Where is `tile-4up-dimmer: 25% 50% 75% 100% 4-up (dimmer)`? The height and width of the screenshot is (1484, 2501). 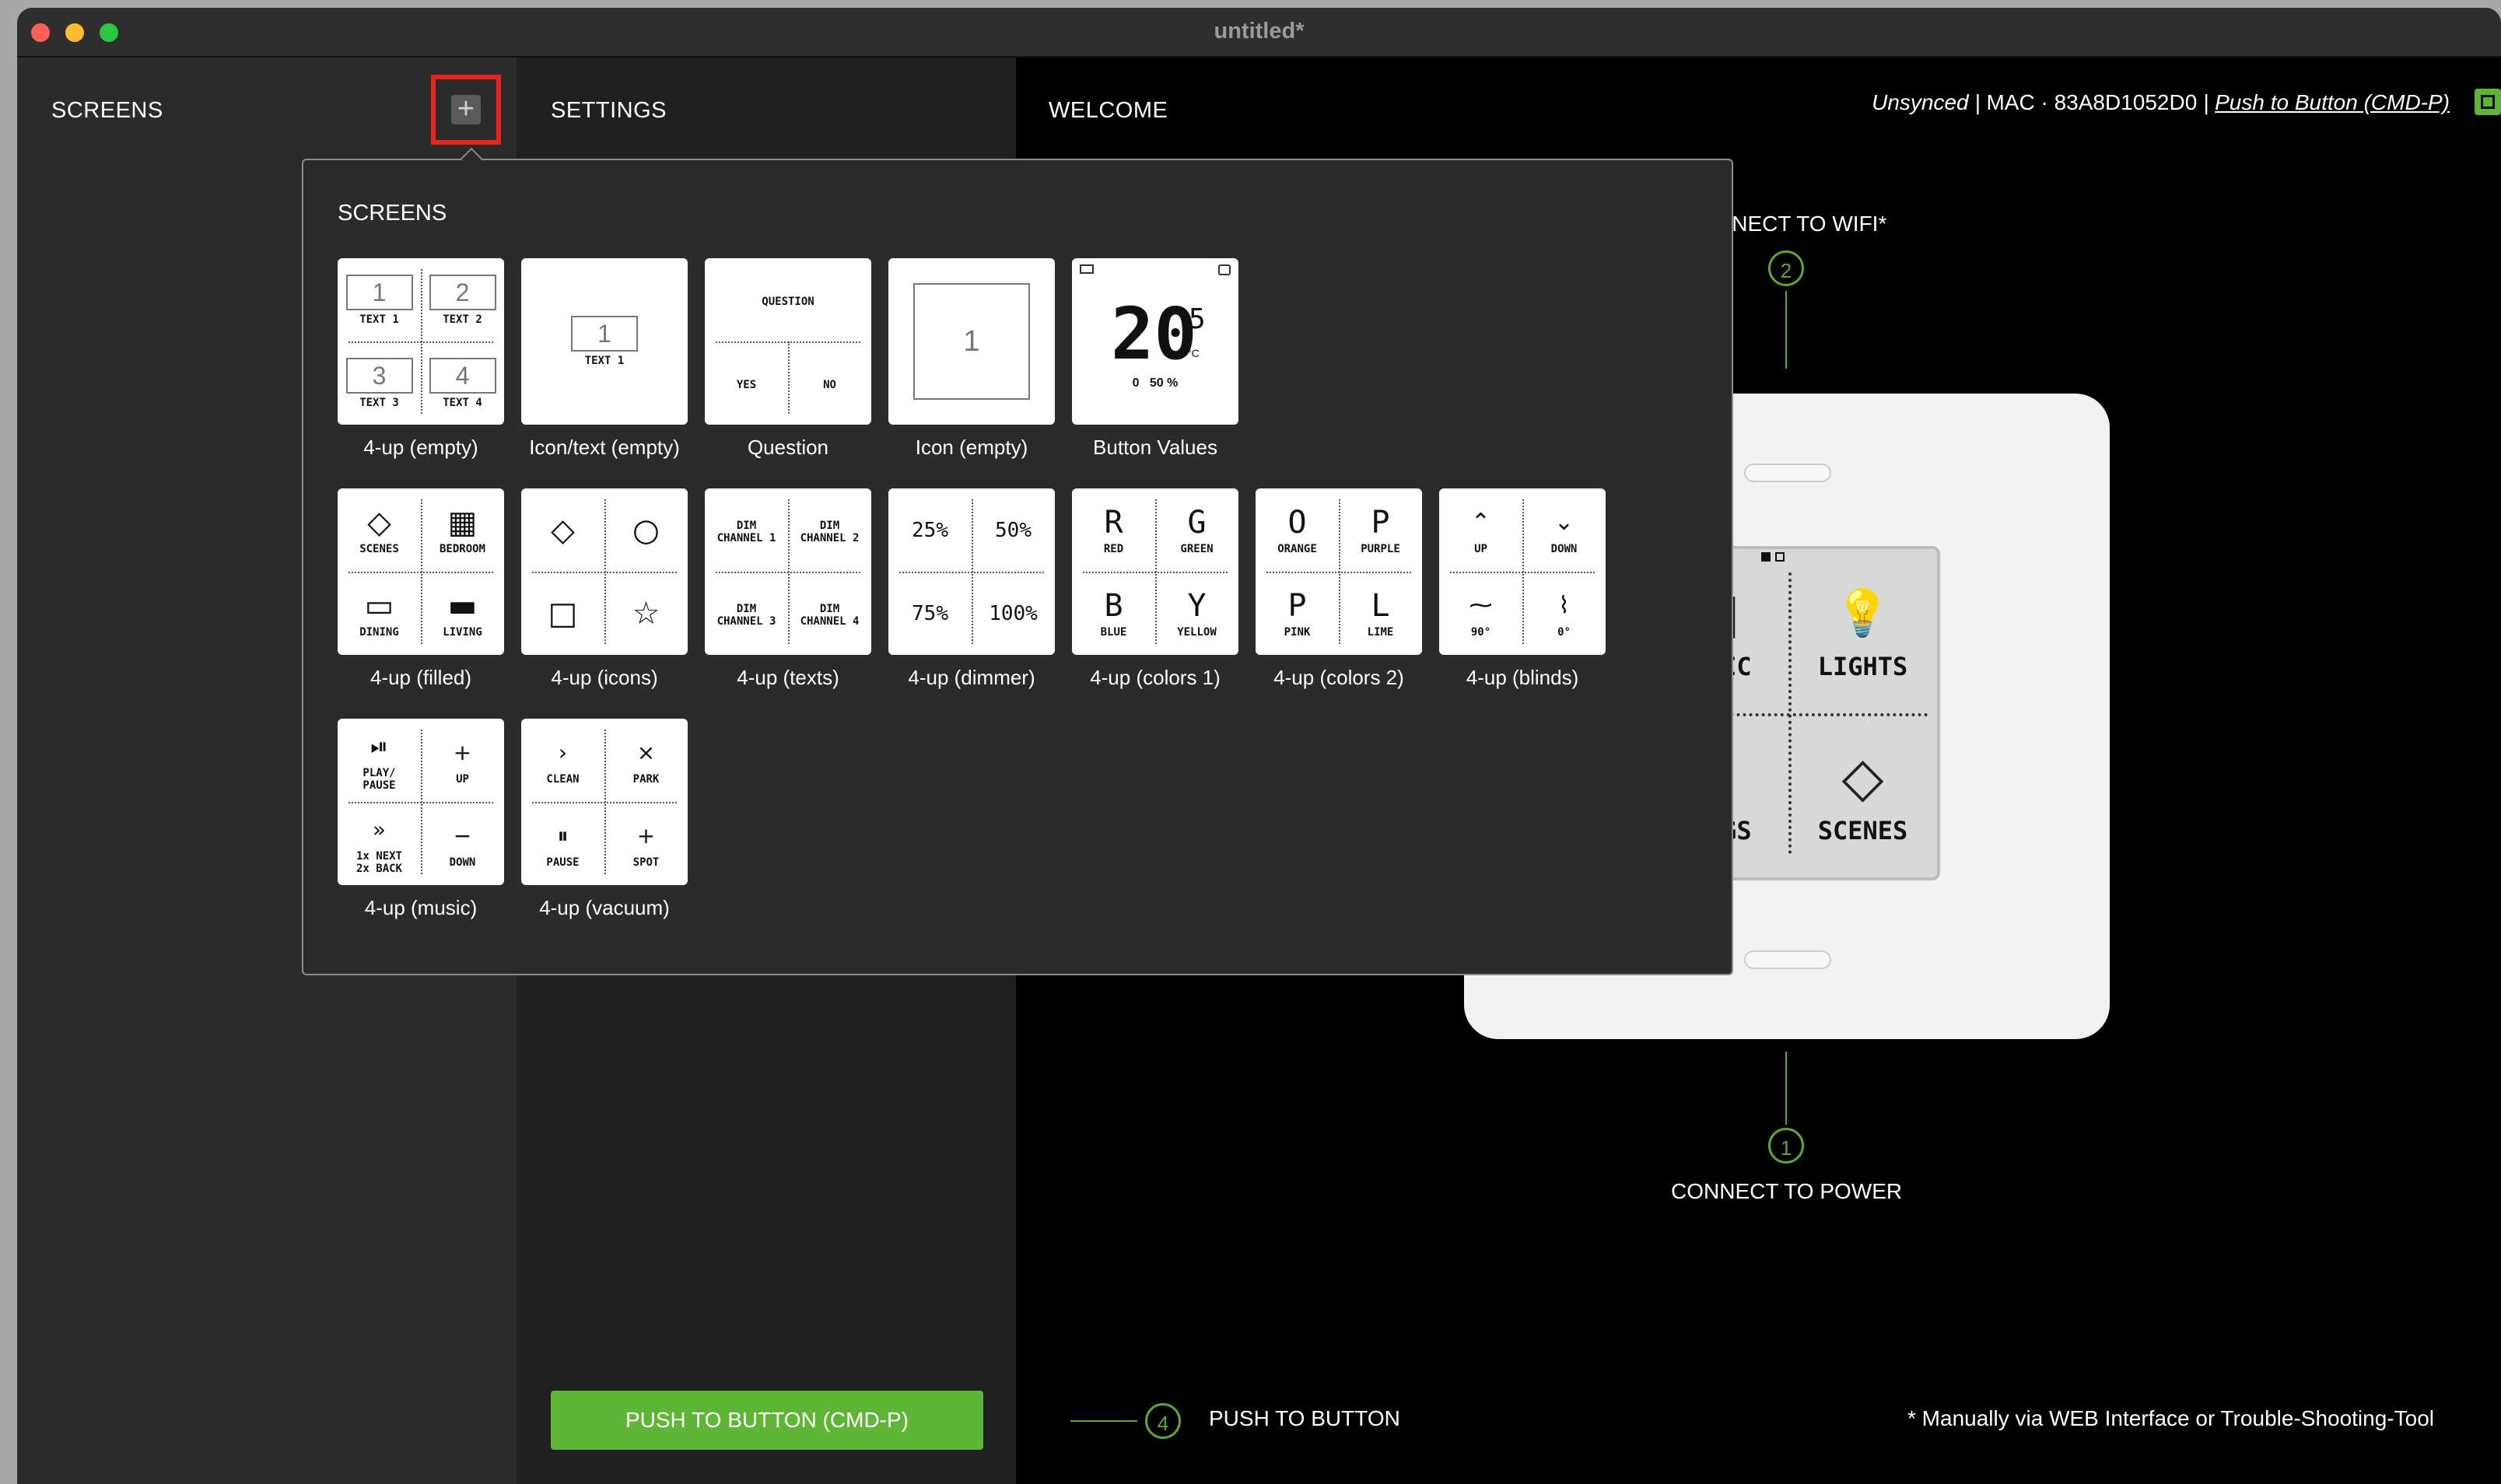
tile-4up-dimmer: 25% 50% 75% 100% 4-up (dimmer) is located at coordinates (972, 589).